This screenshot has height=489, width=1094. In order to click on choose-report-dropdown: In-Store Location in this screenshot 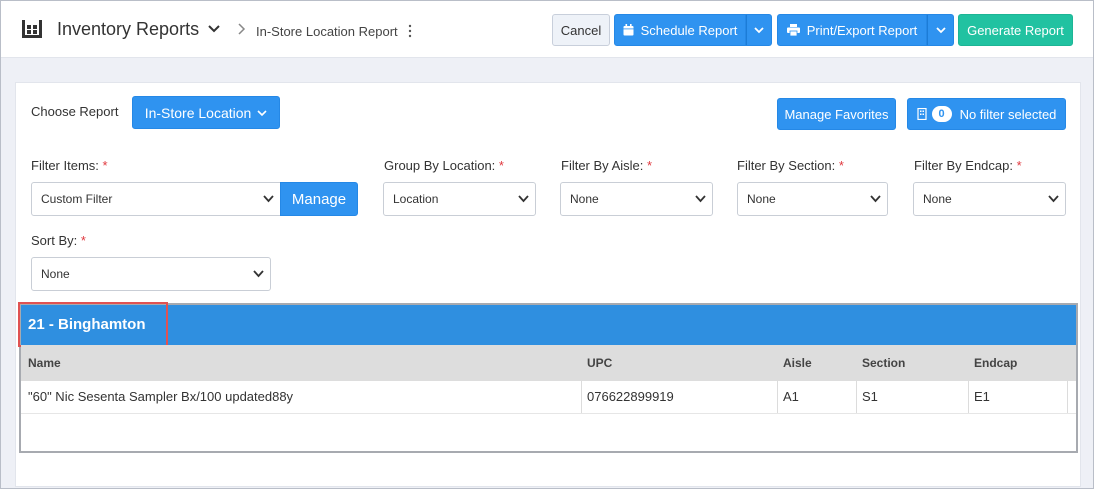, I will do `click(206, 112)`.